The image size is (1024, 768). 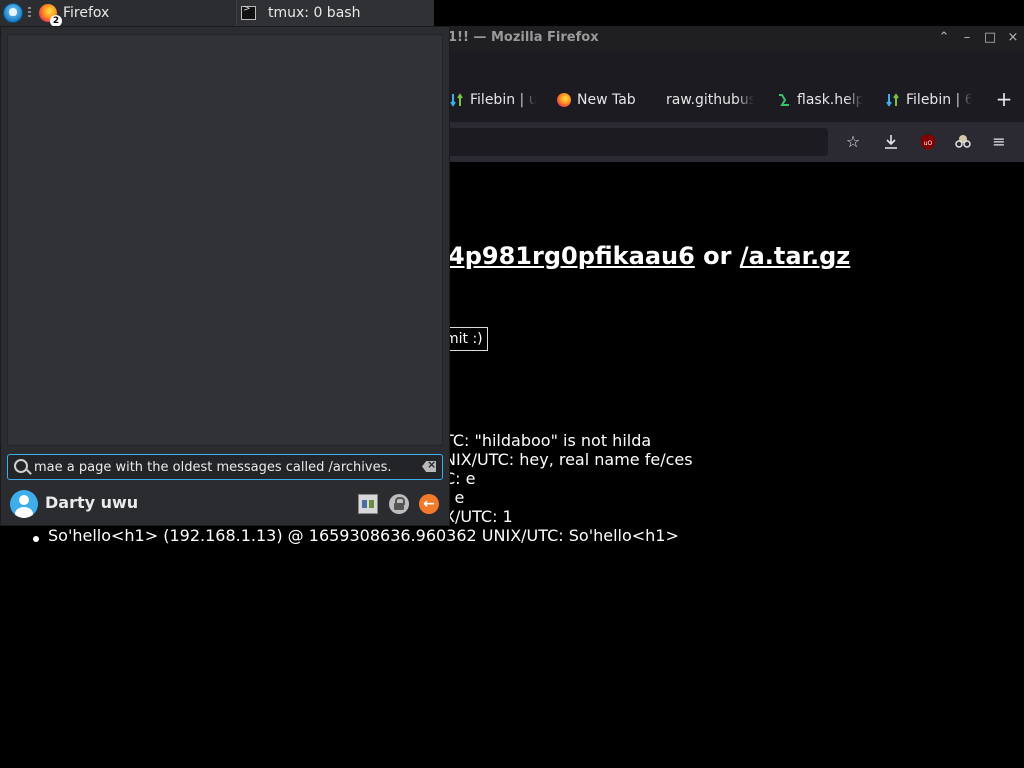 I want to click on new-tab-button: +, so click(x=1004, y=99).